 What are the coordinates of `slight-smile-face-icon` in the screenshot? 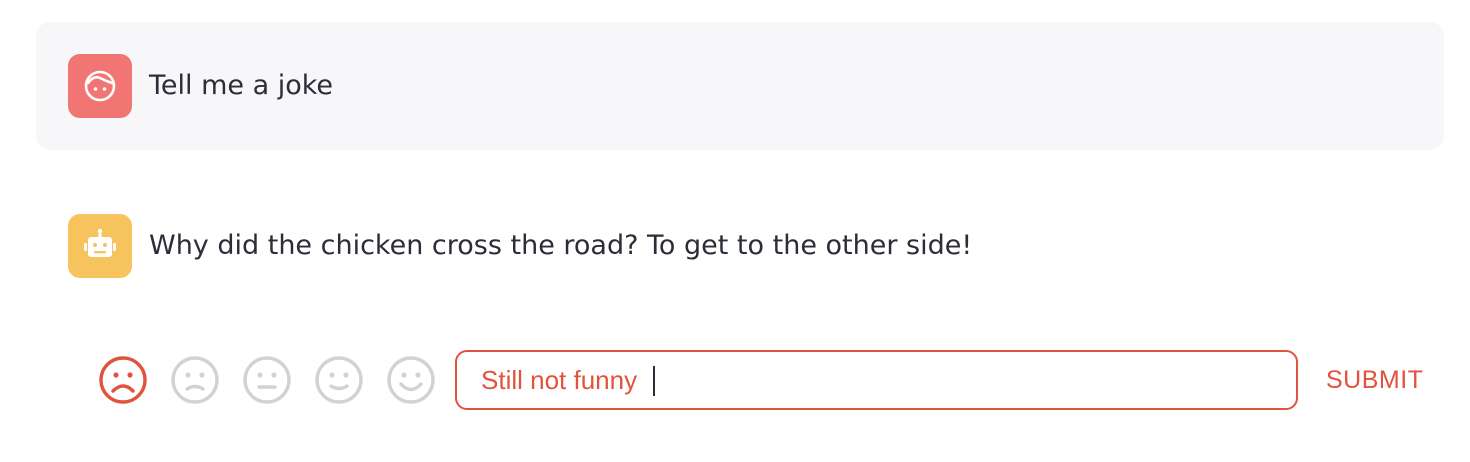 It's located at (339, 380).